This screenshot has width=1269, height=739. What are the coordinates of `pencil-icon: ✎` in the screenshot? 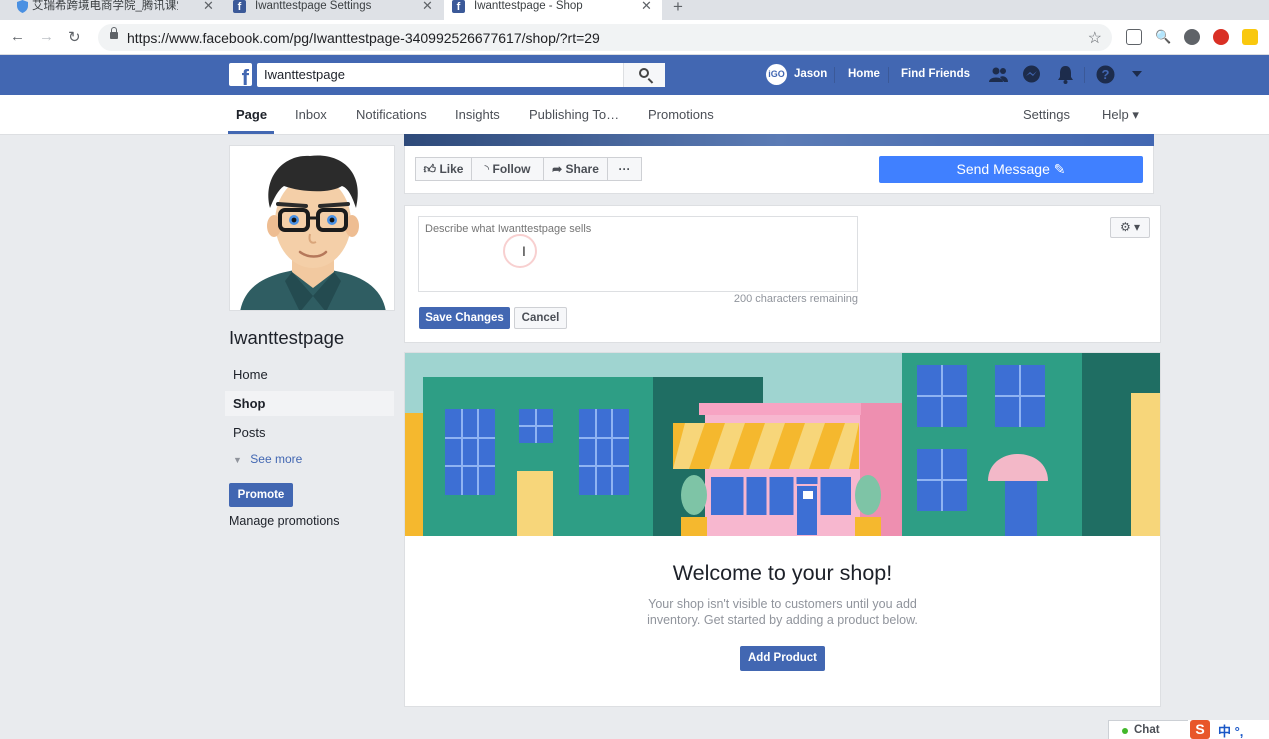 It's located at (1059, 169).